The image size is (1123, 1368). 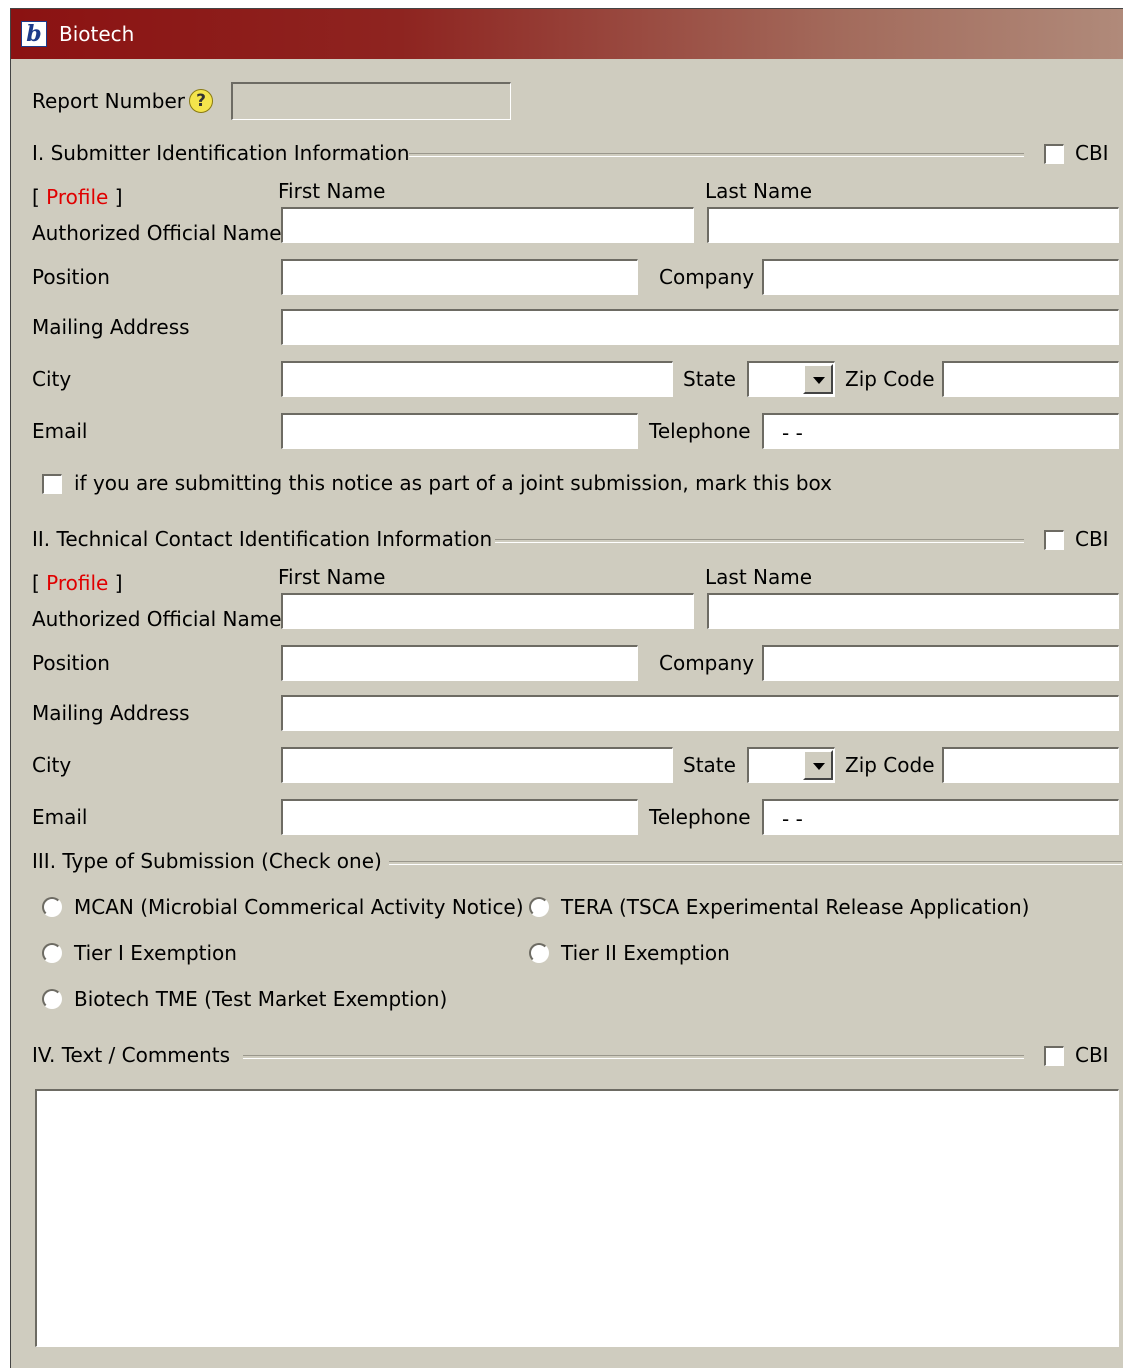 What do you see at coordinates (709, 765) in the screenshot?
I see `state-label-2: State` at bounding box center [709, 765].